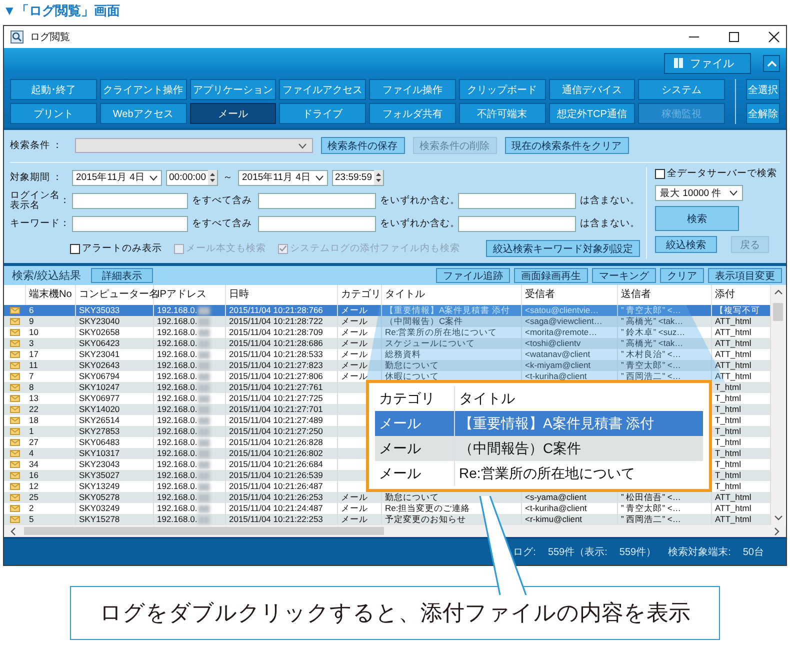 This screenshot has width=790, height=660. What do you see at coordinates (276, 365) in the screenshot?
I see `date-time-cell: 2015/11/04 10:21:27:823` at bounding box center [276, 365].